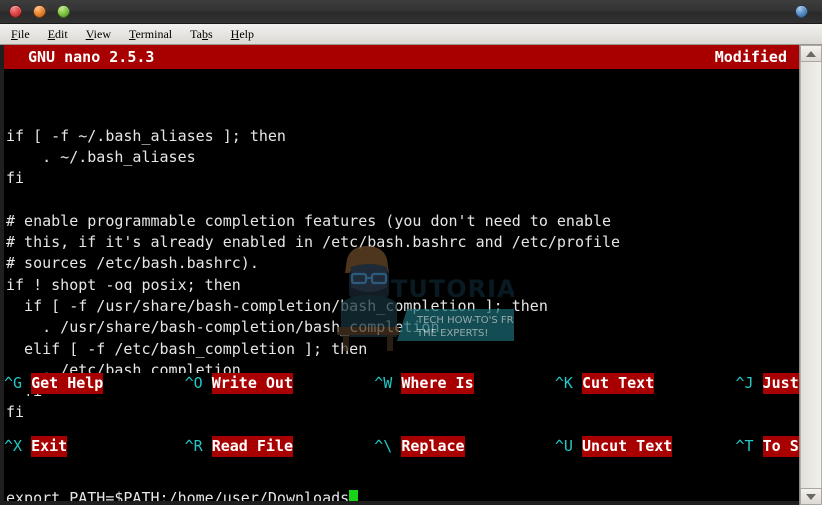 This screenshot has height=505, width=822. What do you see at coordinates (198, 383) in the screenshot?
I see `shortcut-key: ^O` at bounding box center [198, 383].